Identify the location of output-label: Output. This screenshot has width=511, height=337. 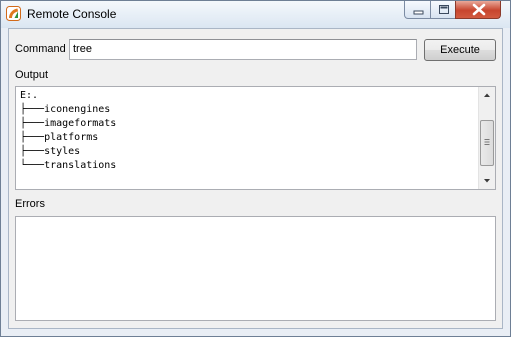
(32, 75).